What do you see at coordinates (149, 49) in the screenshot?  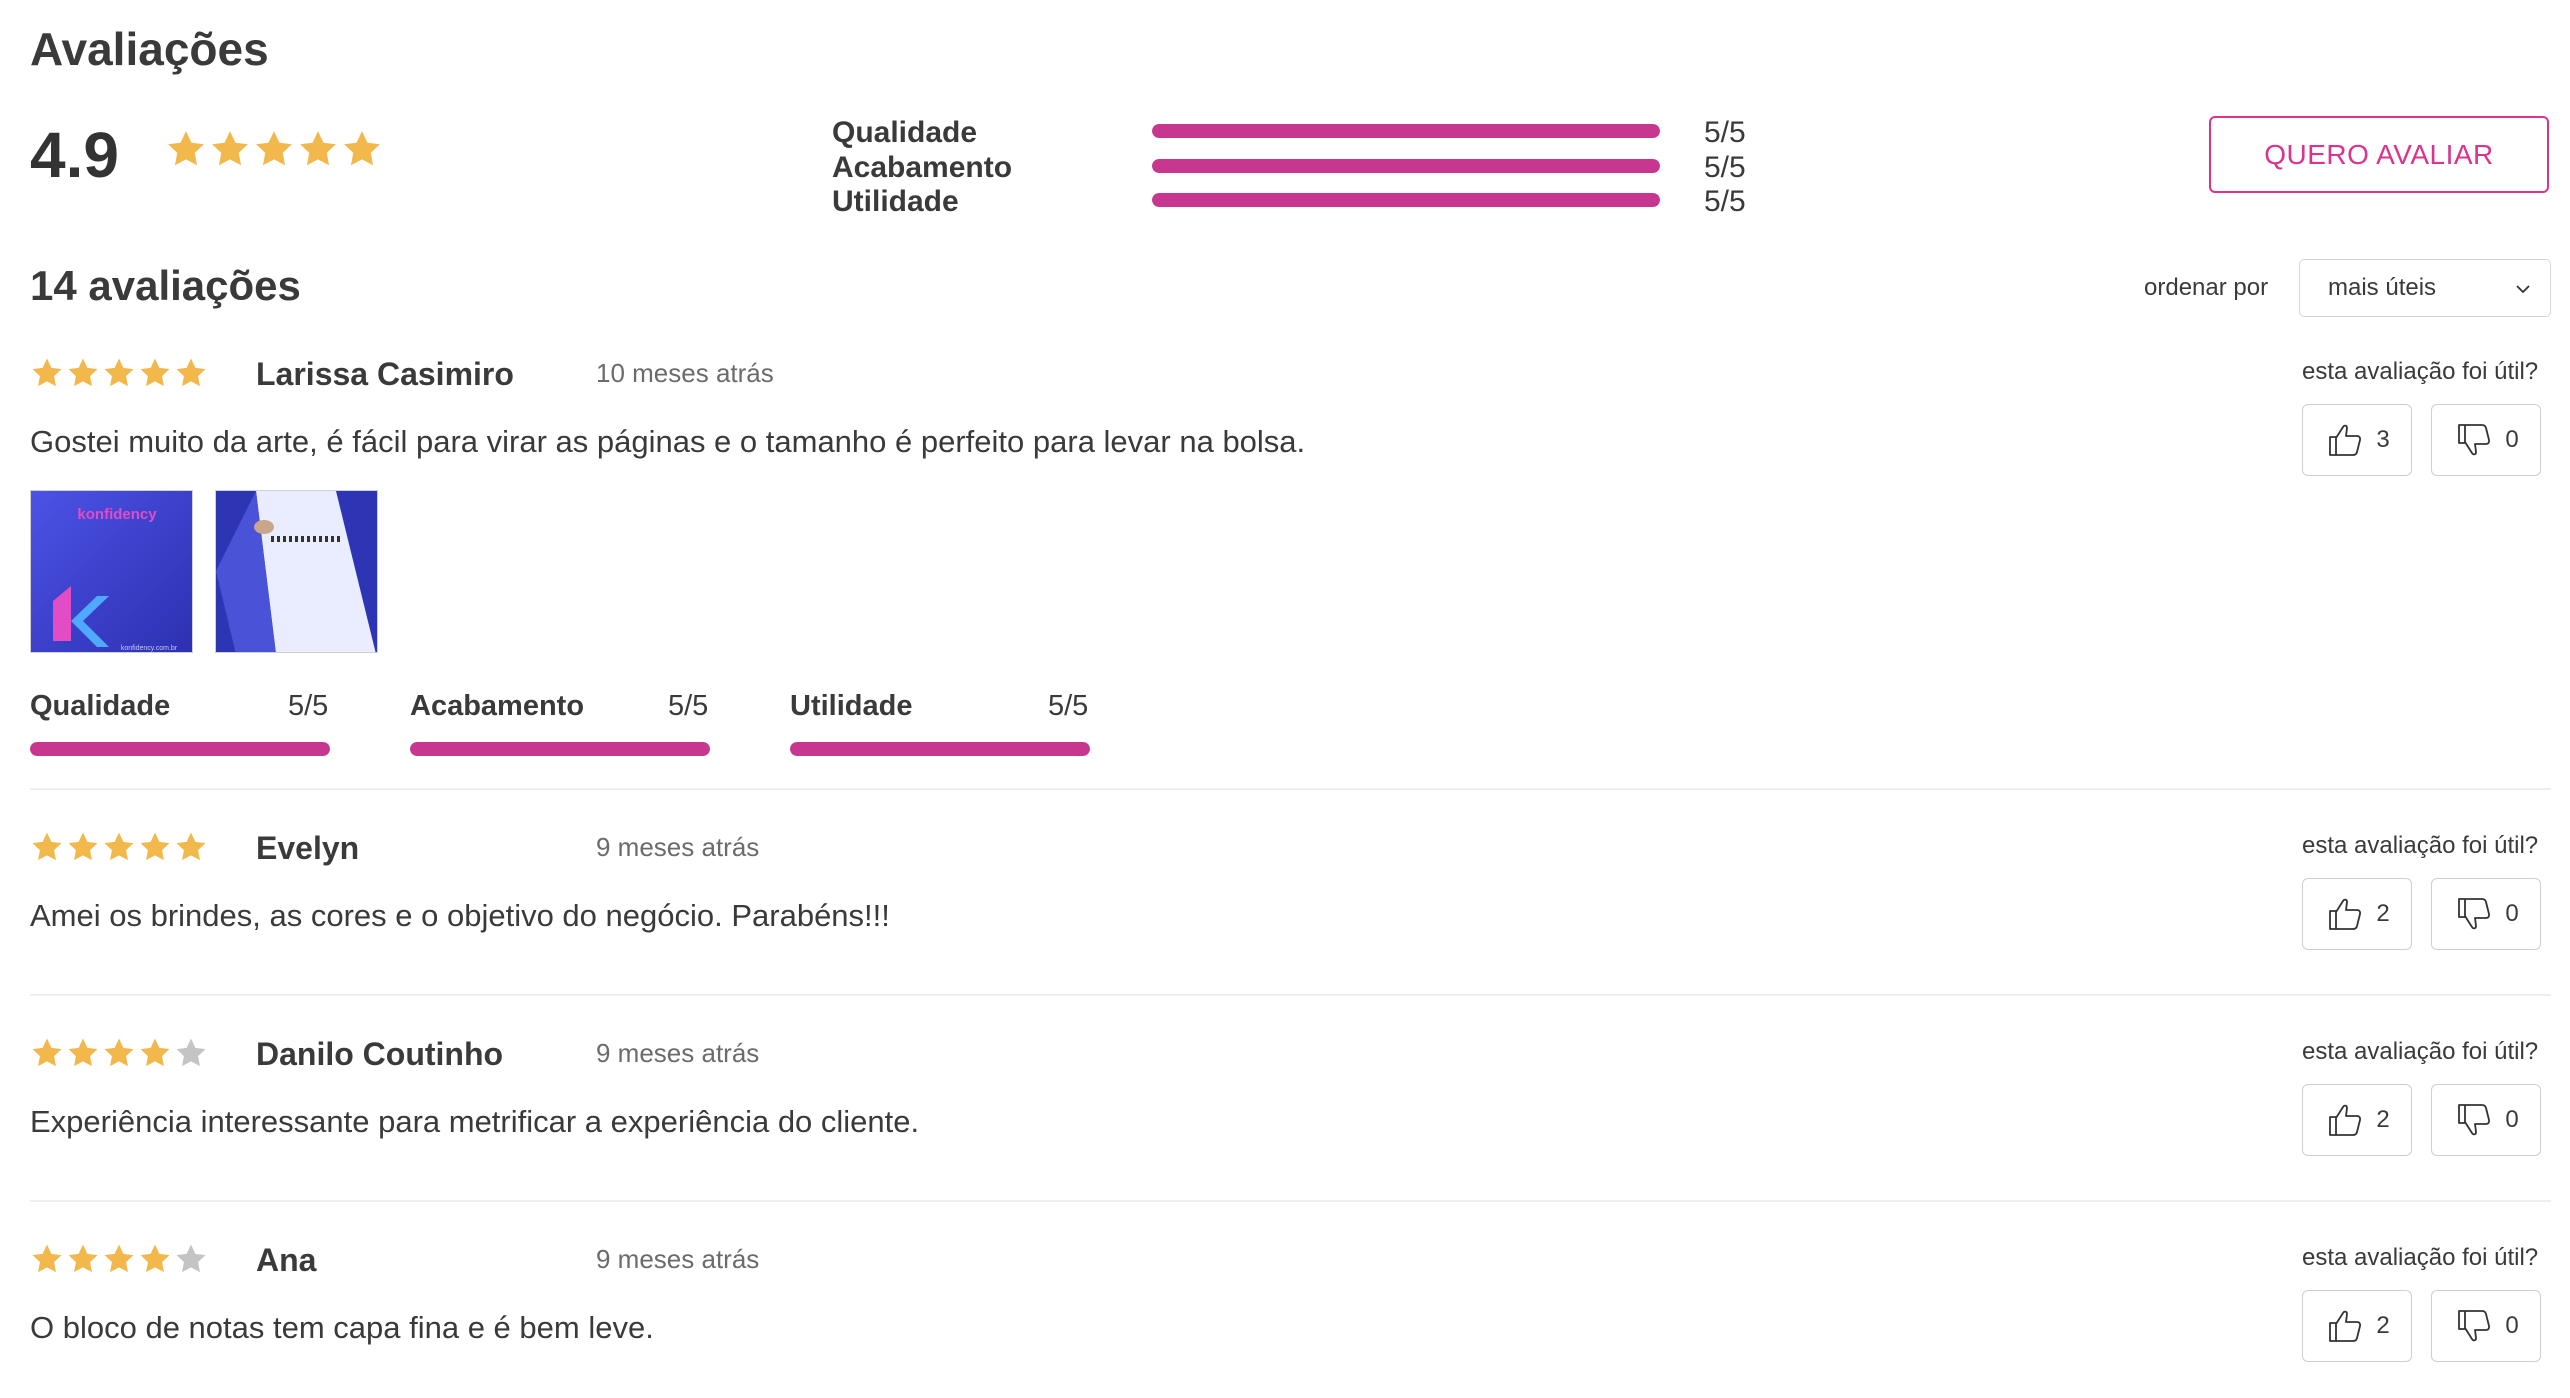 I see `page-title: Avaliações` at bounding box center [149, 49].